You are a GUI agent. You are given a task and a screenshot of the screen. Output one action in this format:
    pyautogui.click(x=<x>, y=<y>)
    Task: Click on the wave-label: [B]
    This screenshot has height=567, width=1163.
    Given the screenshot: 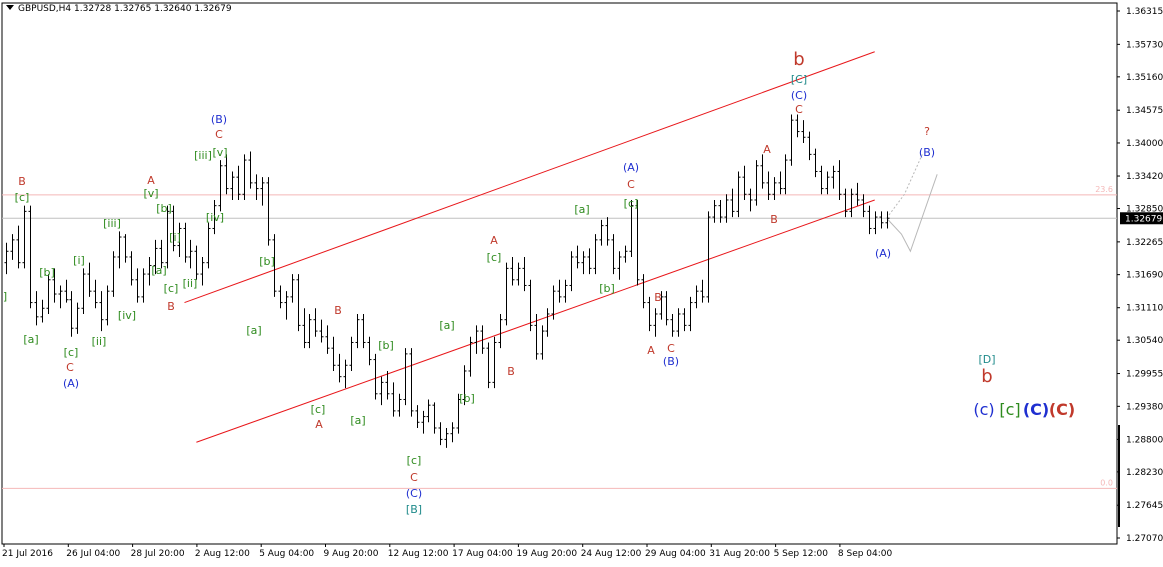 What is the action you would take?
    pyautogui.click(x=414, y=509)
    